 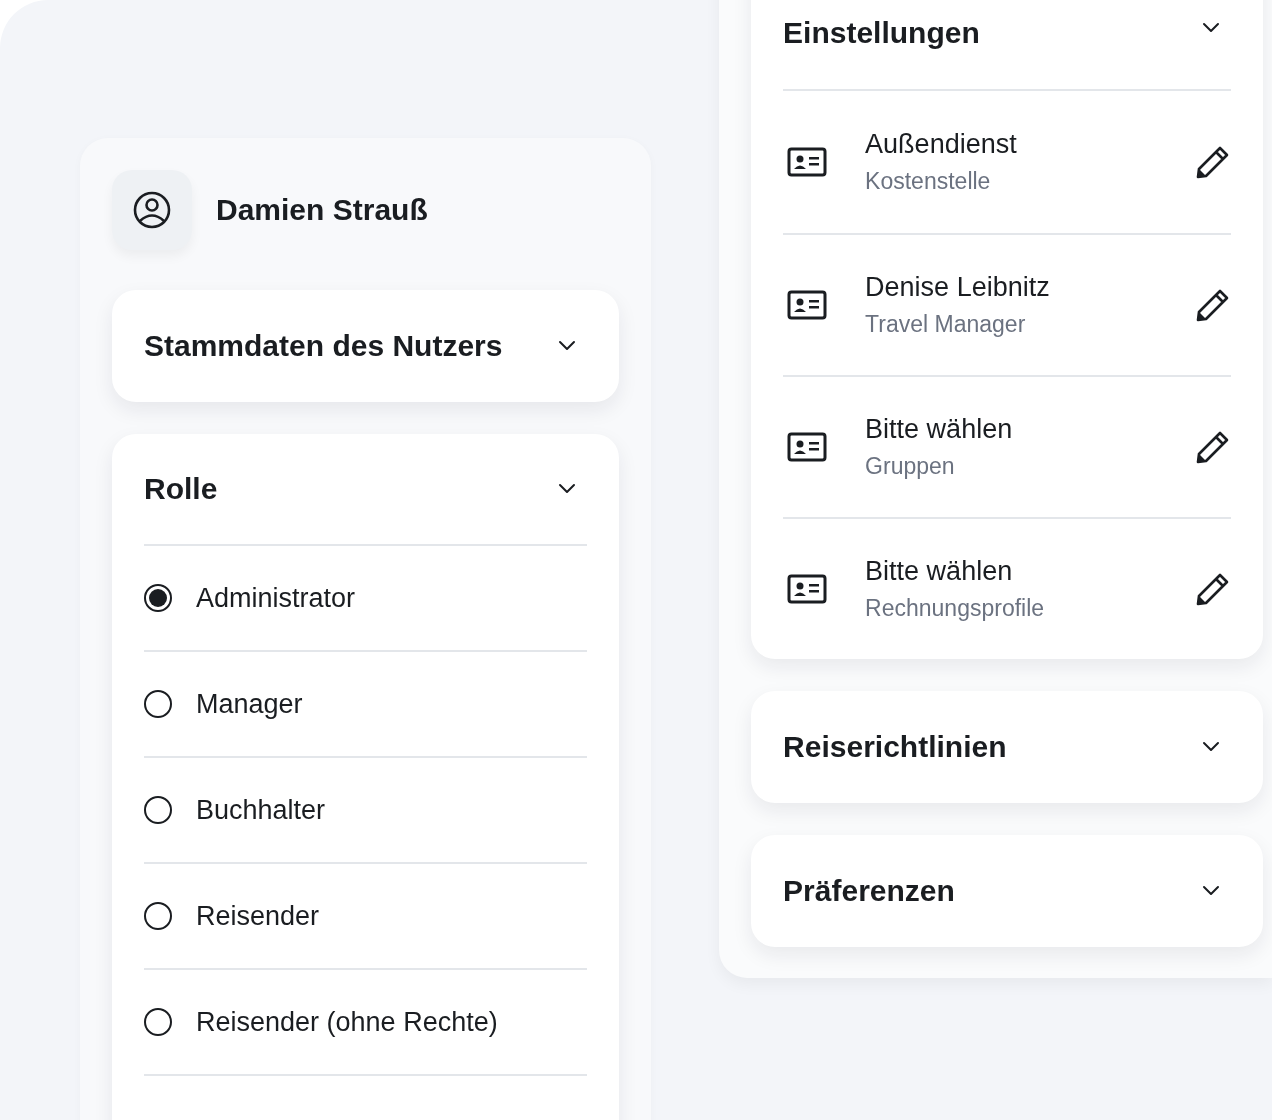 What do you see at coordinates (152, 210) in the screenshot?
I see `user-avatar-icon` at bounding box center [152, 210].